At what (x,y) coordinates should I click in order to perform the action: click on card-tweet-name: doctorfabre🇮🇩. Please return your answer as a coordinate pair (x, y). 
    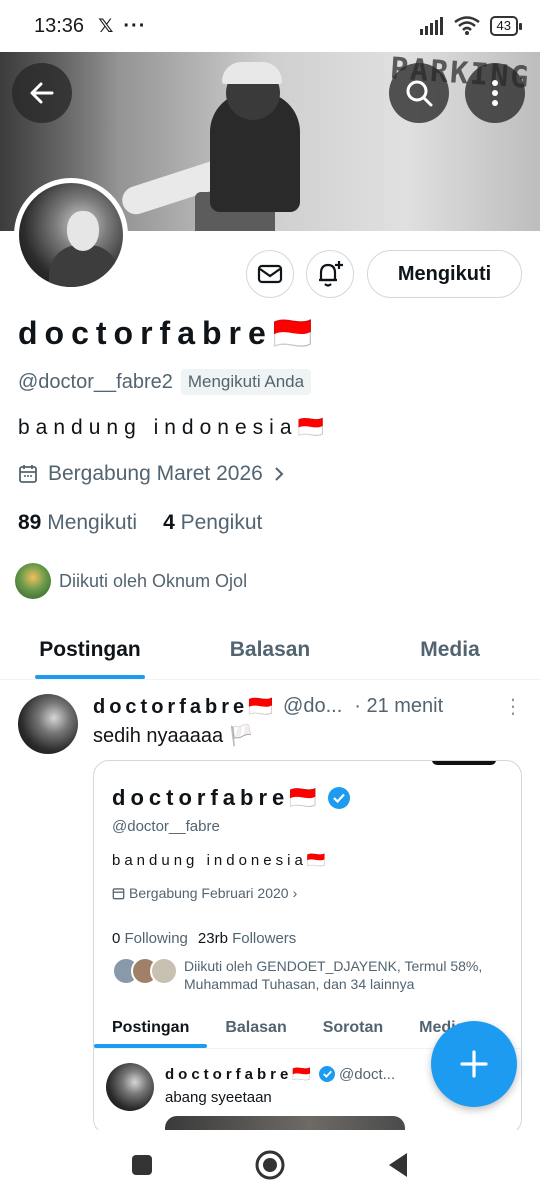
    Looking at the image, I should click on (240, 1074).